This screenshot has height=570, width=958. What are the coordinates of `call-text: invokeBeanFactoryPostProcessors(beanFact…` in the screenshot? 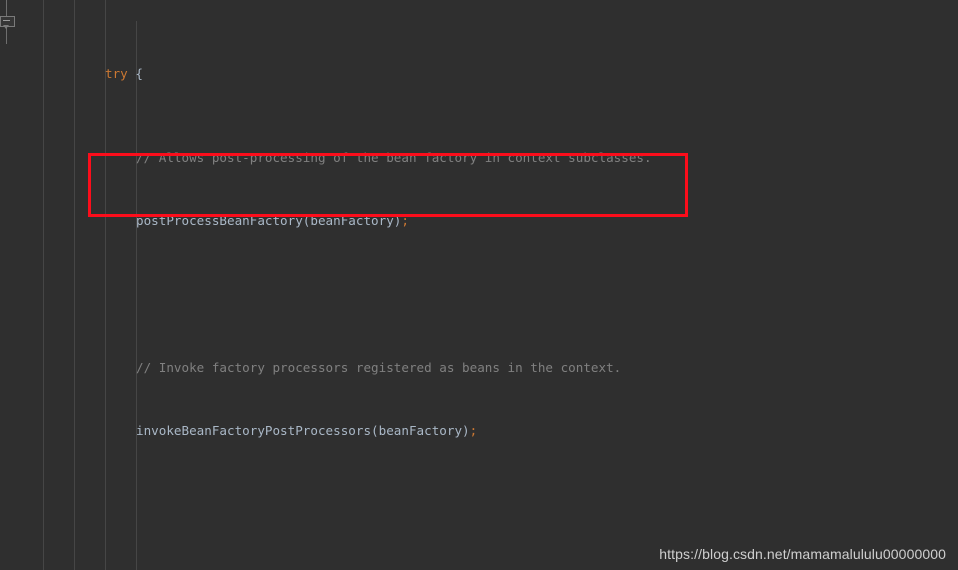 It's located at (303, 430).